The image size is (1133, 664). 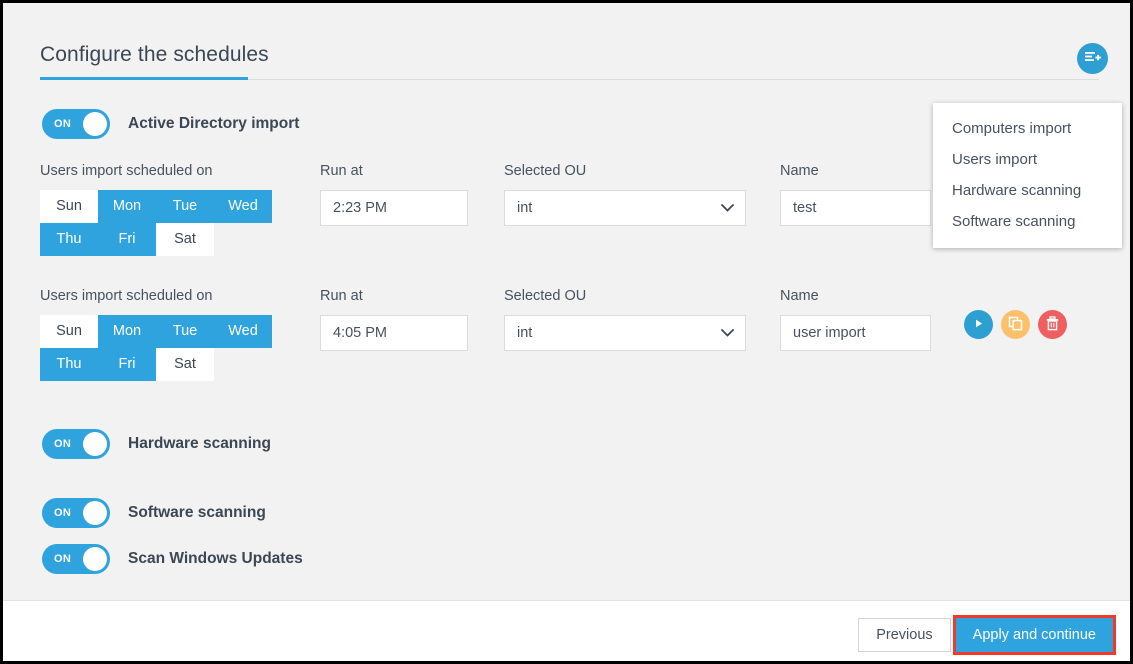 What do you see at coordinates (76, 513) in the screenshot?
I see `software-scanning-toggle: ON` at bounding box center [76, 513].